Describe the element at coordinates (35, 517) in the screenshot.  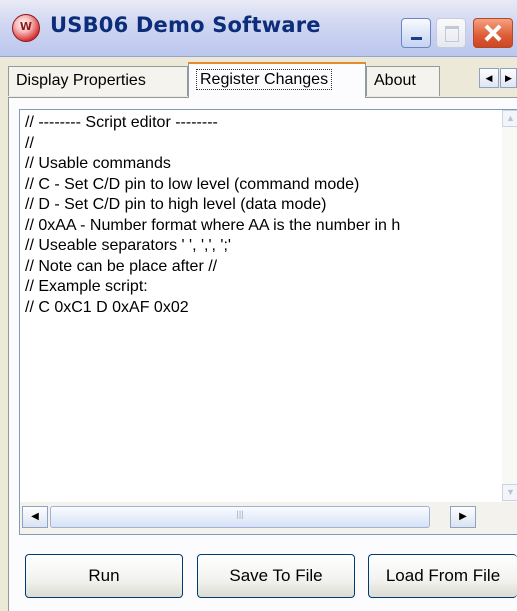
I see `scroll-left-icon: ◀` at that location.